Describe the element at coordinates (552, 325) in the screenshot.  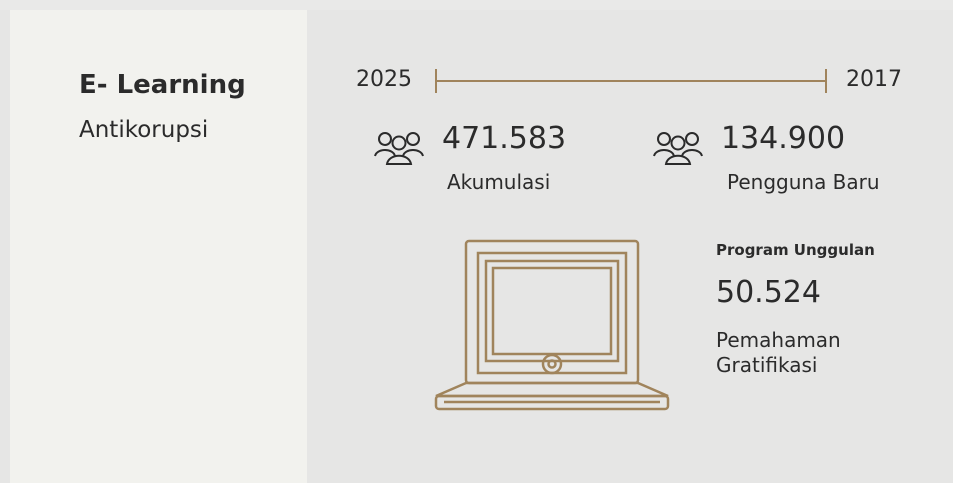
I see `laptop-icon` at that location.